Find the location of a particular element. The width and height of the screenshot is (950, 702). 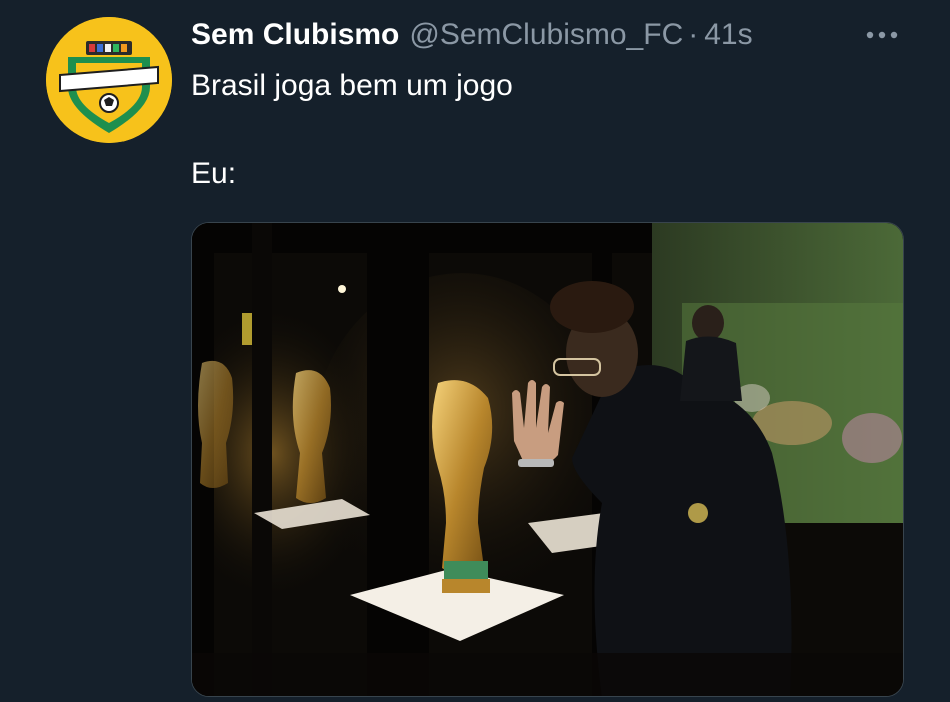

tweet-header: Sem Clubismo @SemClubismo_FC · 41s is located at coordinates (472, 35).